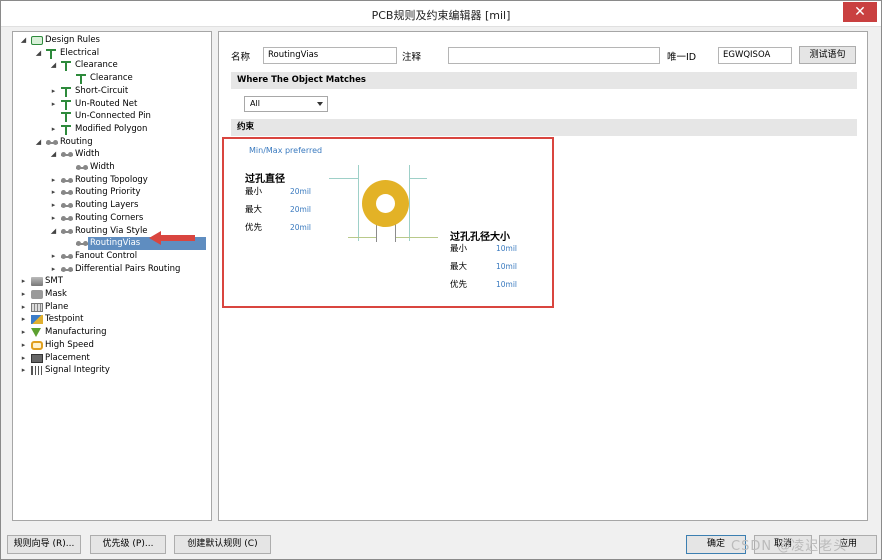  What do you see at coordinates (254, 210) in the screenshot?
I see `via-diameter-max-label: 最大` at bounding box center [254, 210].